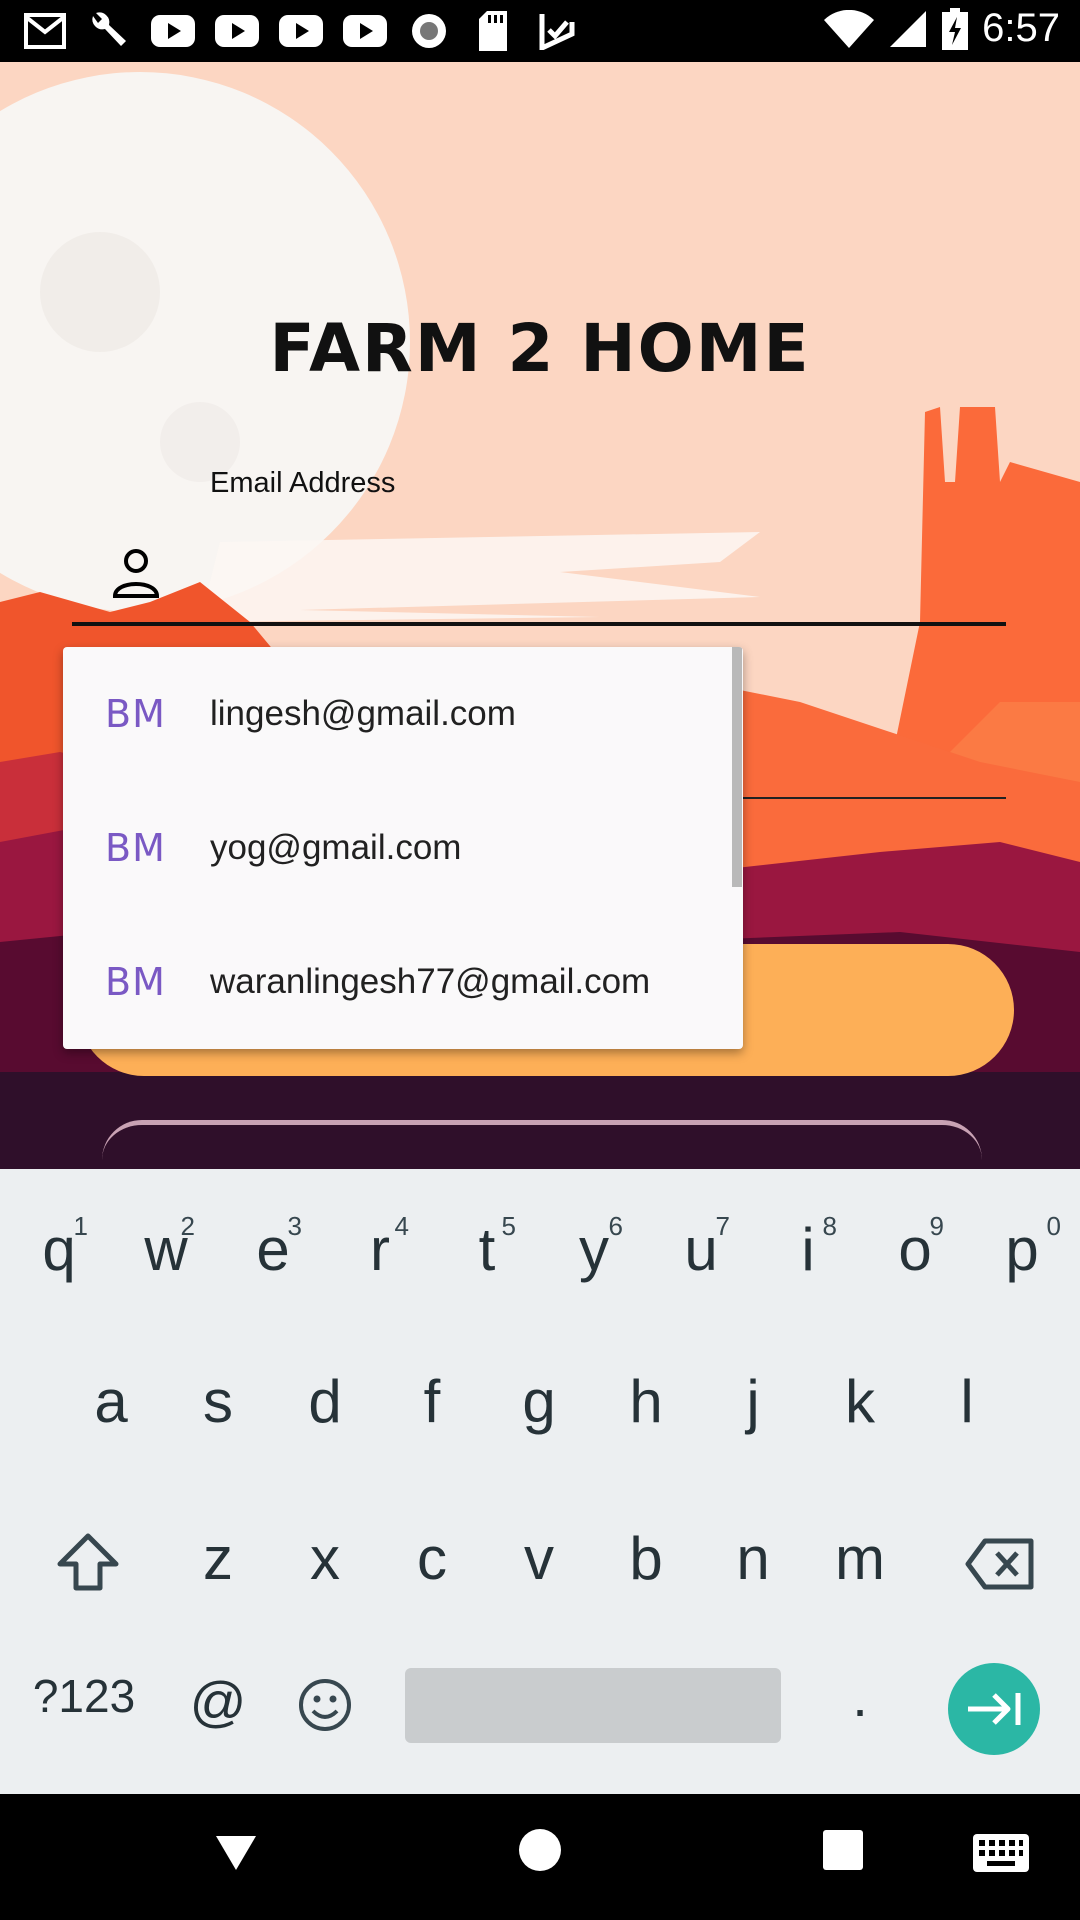 The width and height of the screenshot is (1080, 1920). What do you see at coordinates (908, 28) in the screenshot?
I see `signal-icon` at bounding box center [908, 28].